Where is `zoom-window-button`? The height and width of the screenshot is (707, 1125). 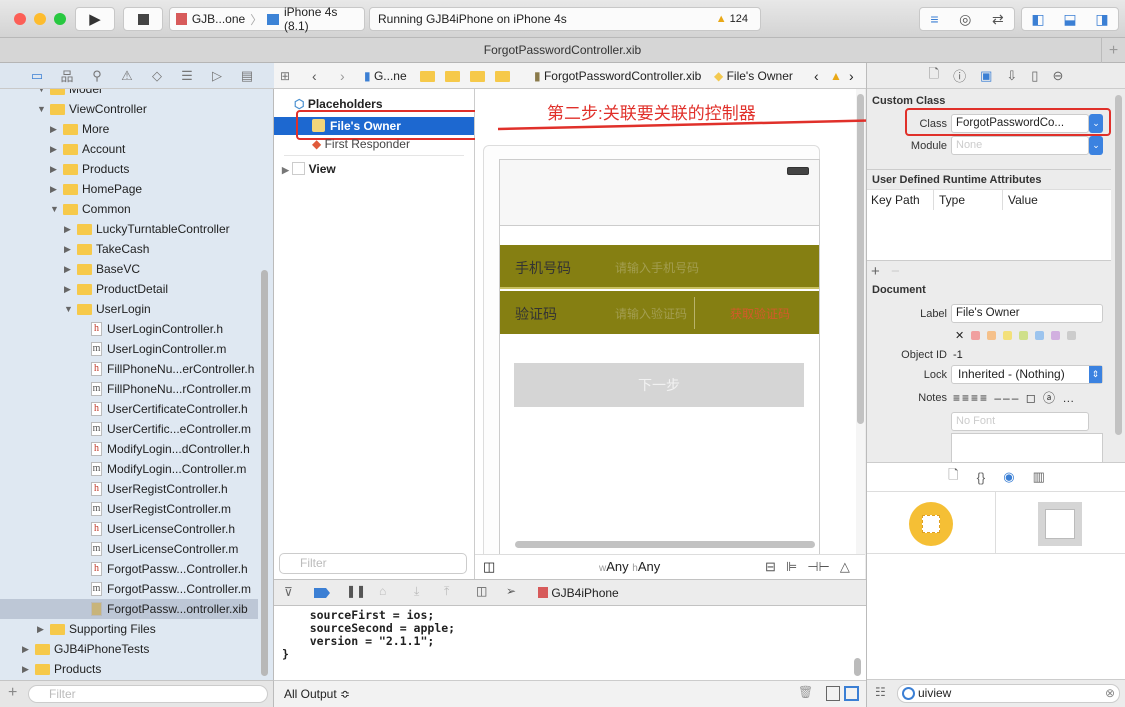 zoom-window-button is located at coordinates (60, 19).